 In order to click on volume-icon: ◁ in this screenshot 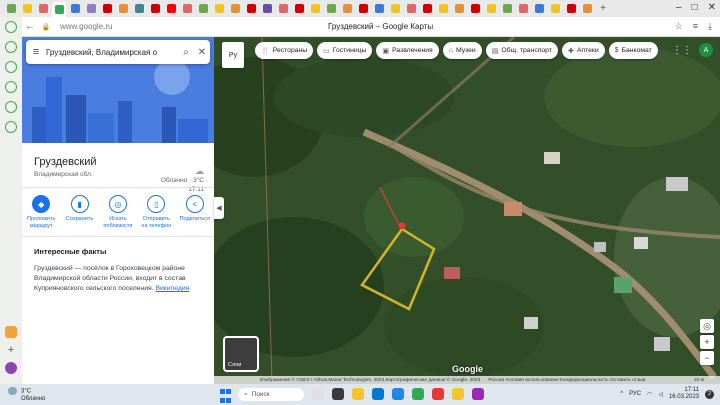, I will do `click(660, 394)`.